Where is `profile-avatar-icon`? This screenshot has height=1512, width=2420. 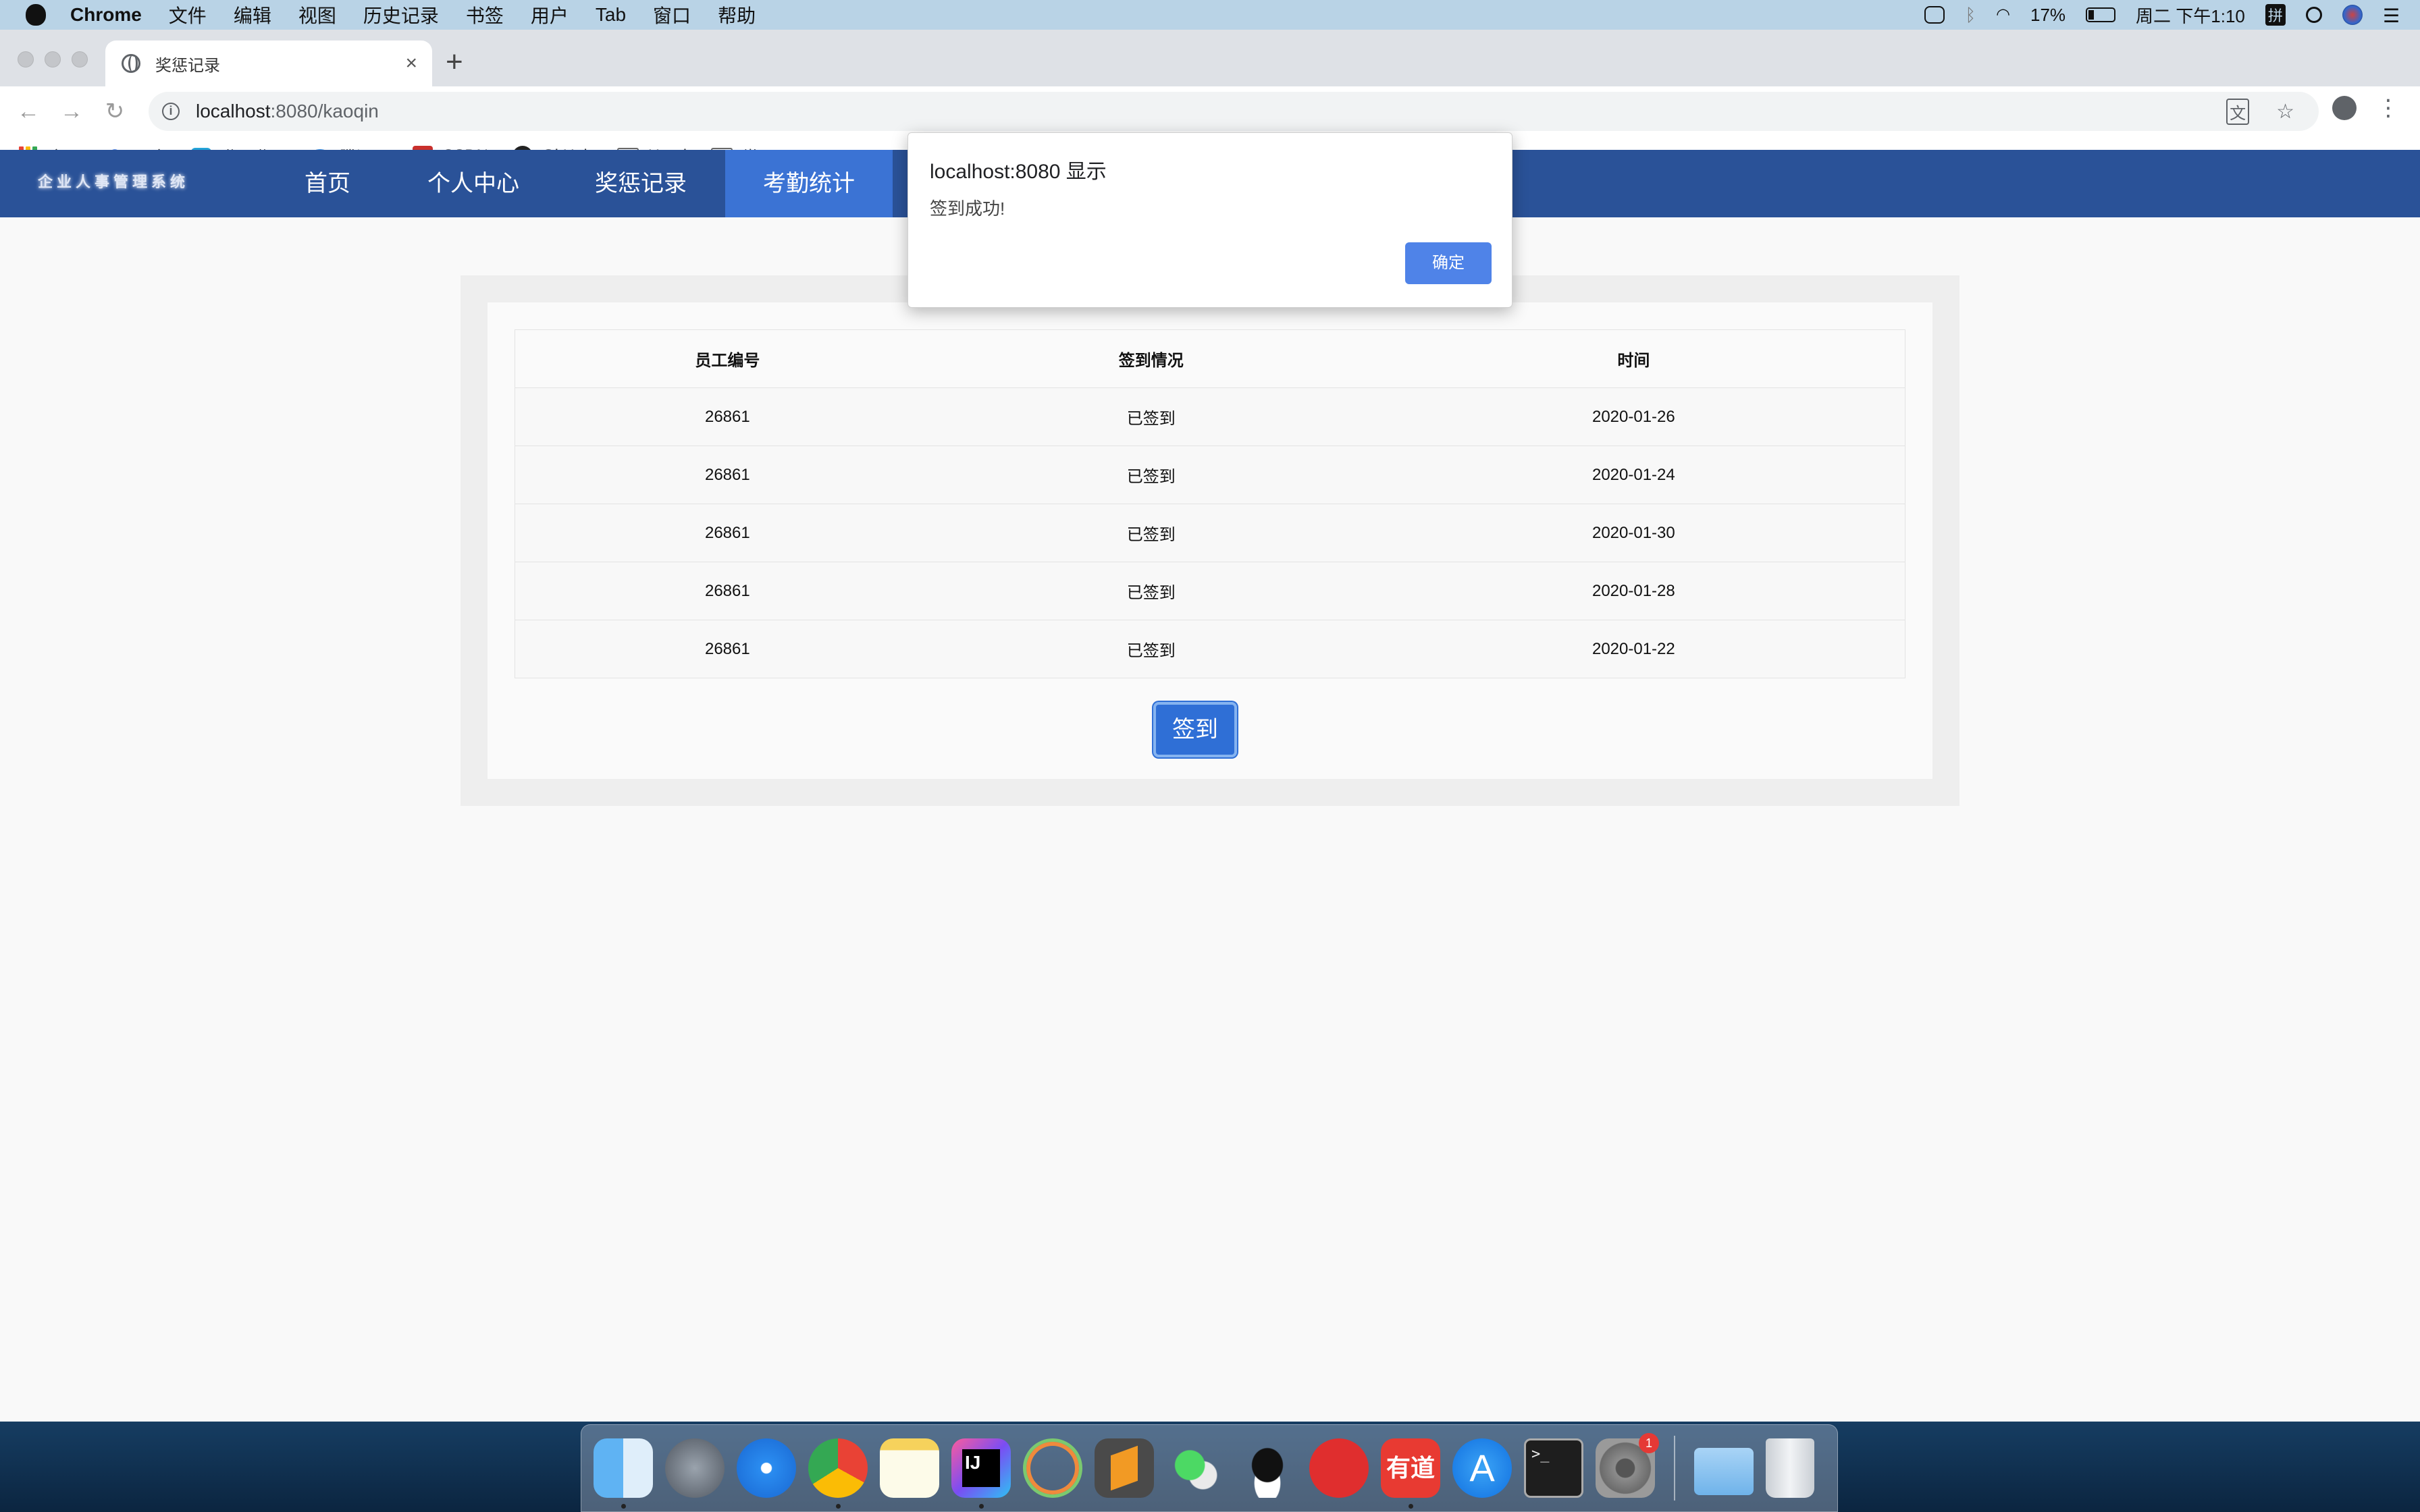 profile-avatar-icon is located at coordinates (2344, 108).